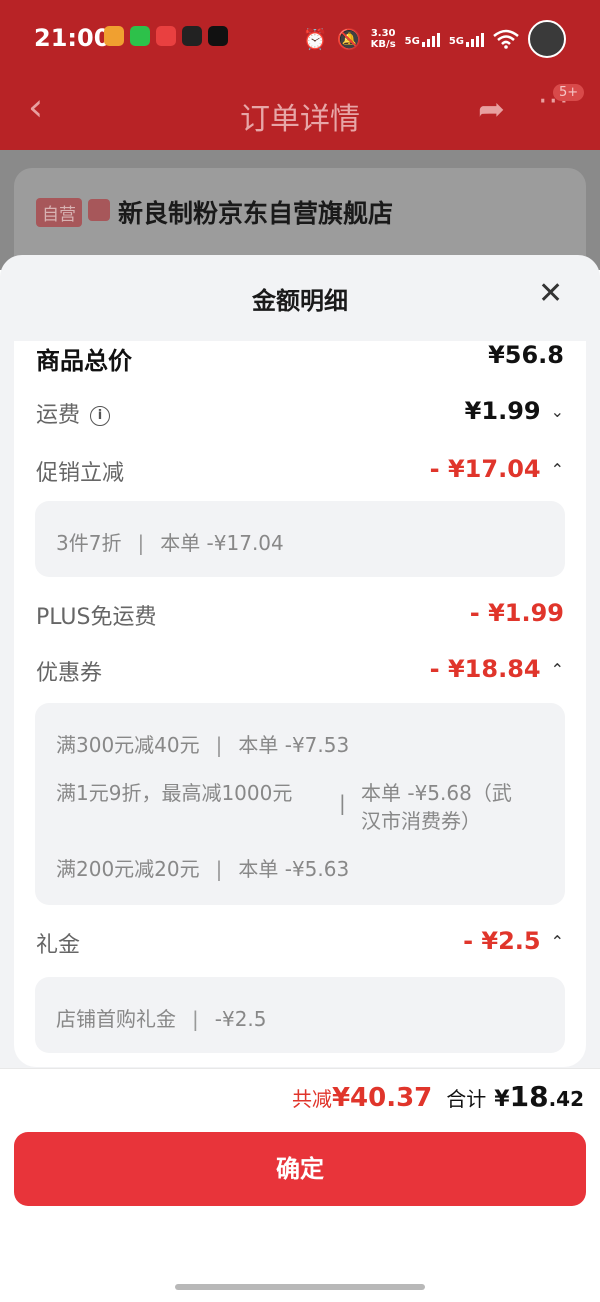 Image resolution: width=600 pixels, height=1302 pixels. What do you see at coordinates (300, 616) in the screenshot?
I see `row-plus-free-shipping: PLUS免运费 - ¥1.99` at bounding box center [300, 616].